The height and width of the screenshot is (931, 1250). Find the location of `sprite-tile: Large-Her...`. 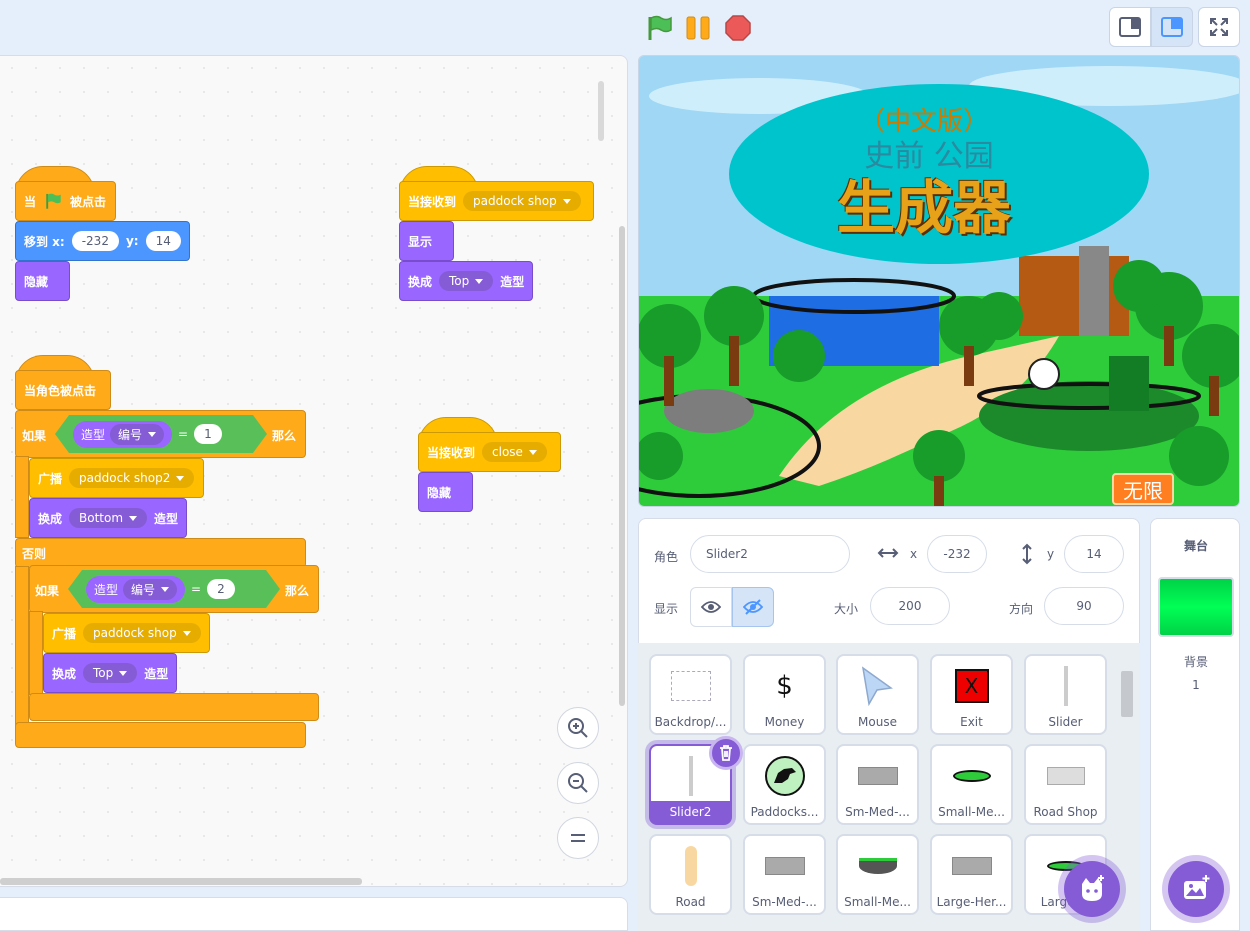

sprite-tile: Large-Her... is located at coordinates (971, 874).